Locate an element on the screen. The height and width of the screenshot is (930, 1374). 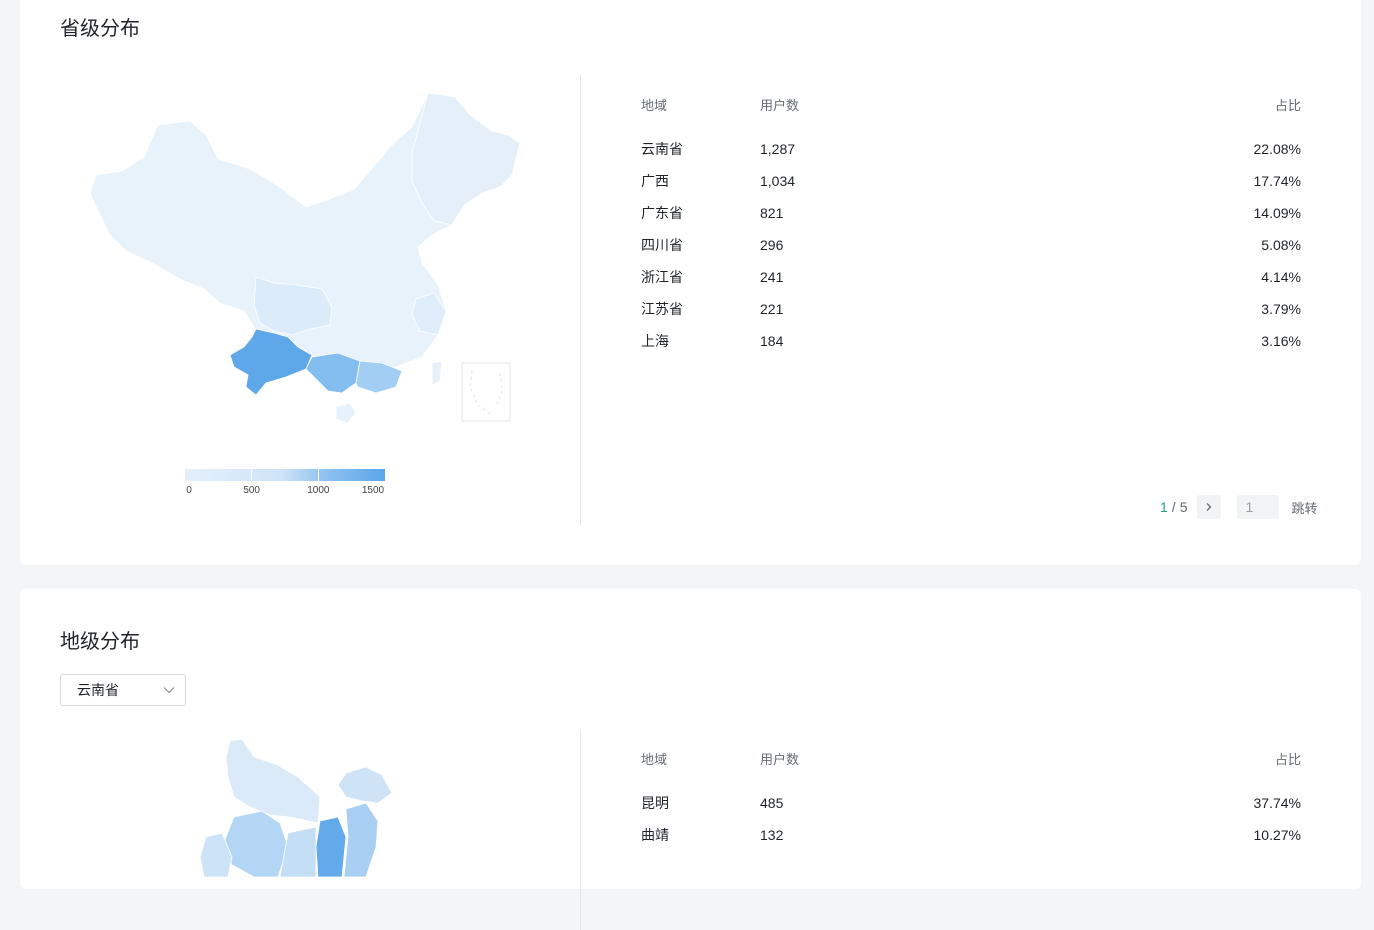
legend-tick-label: 0 is located at coordinates (189, 490).